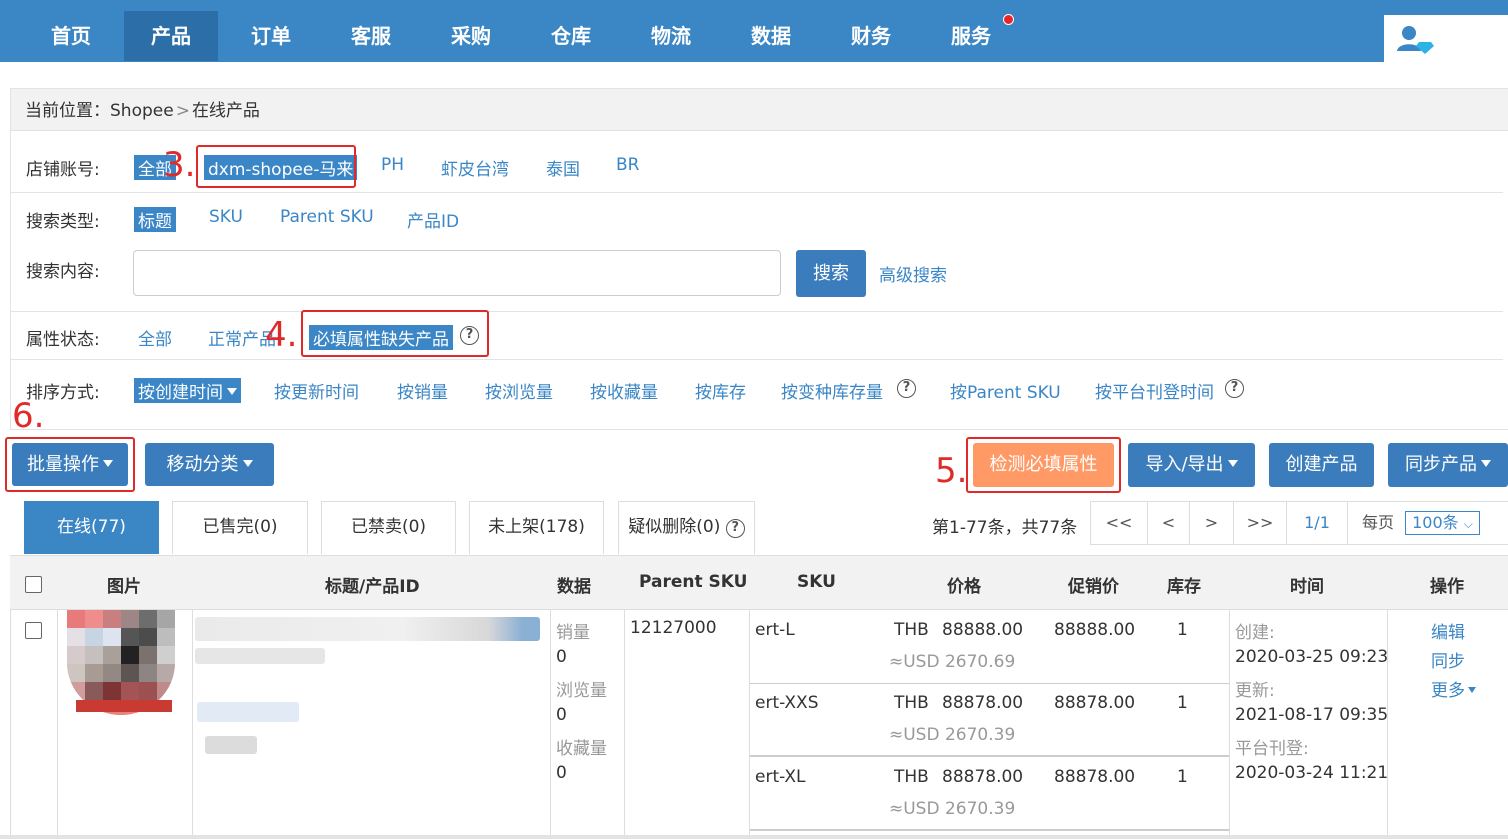 This screenshot has width=1508, height=839. Describe the element at coordinates (1119, 523) in the screenshot. I see `first-page-button: <<` at that location.